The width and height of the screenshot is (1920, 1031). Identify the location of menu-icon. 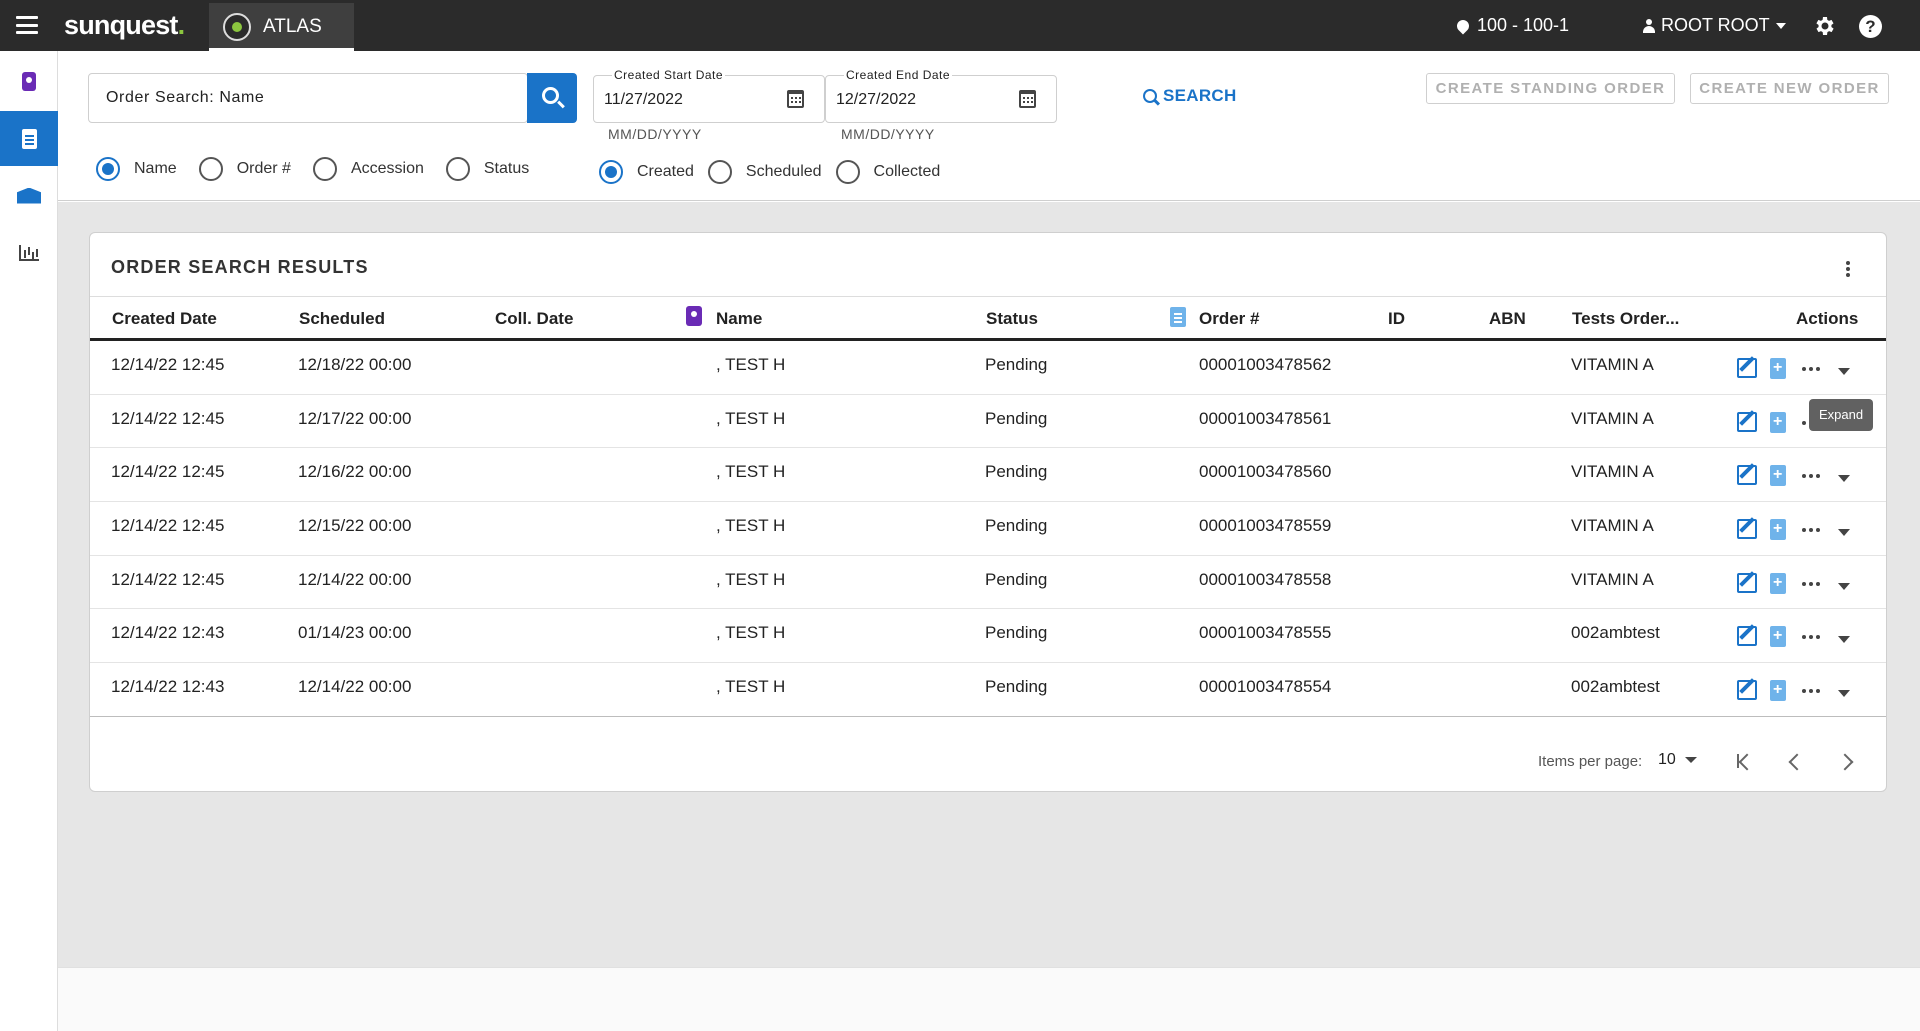
(27, 25).